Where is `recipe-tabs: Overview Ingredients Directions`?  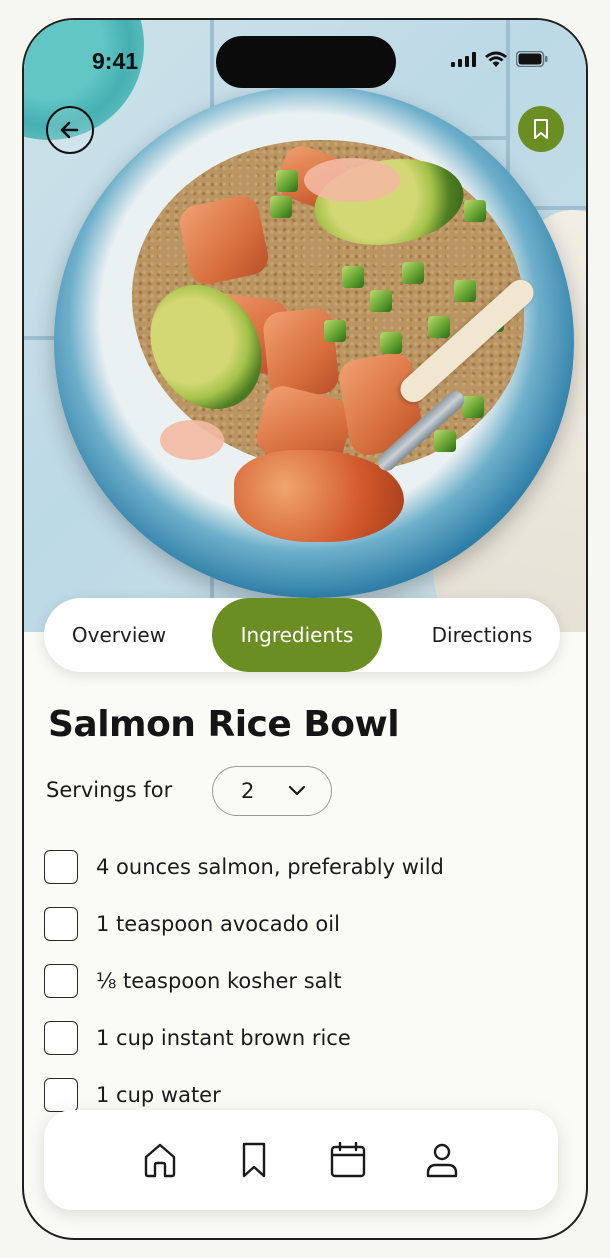 recipe-tabs: Overview Ingredients Directions is located at coordinates (302, 635).